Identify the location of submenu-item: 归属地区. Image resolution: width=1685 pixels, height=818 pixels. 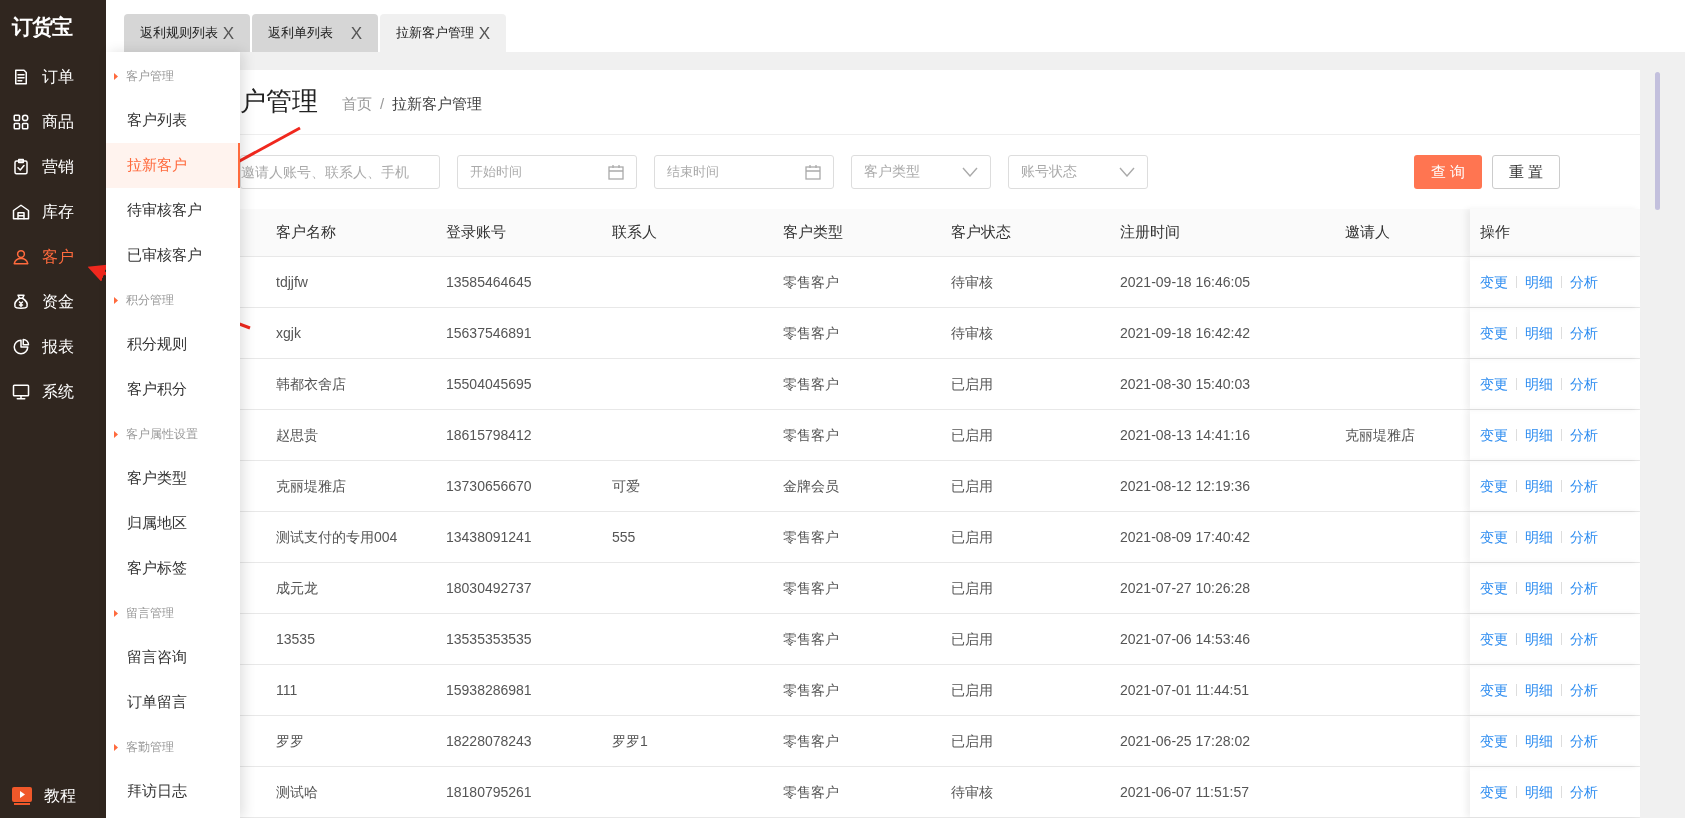
(173, 523).